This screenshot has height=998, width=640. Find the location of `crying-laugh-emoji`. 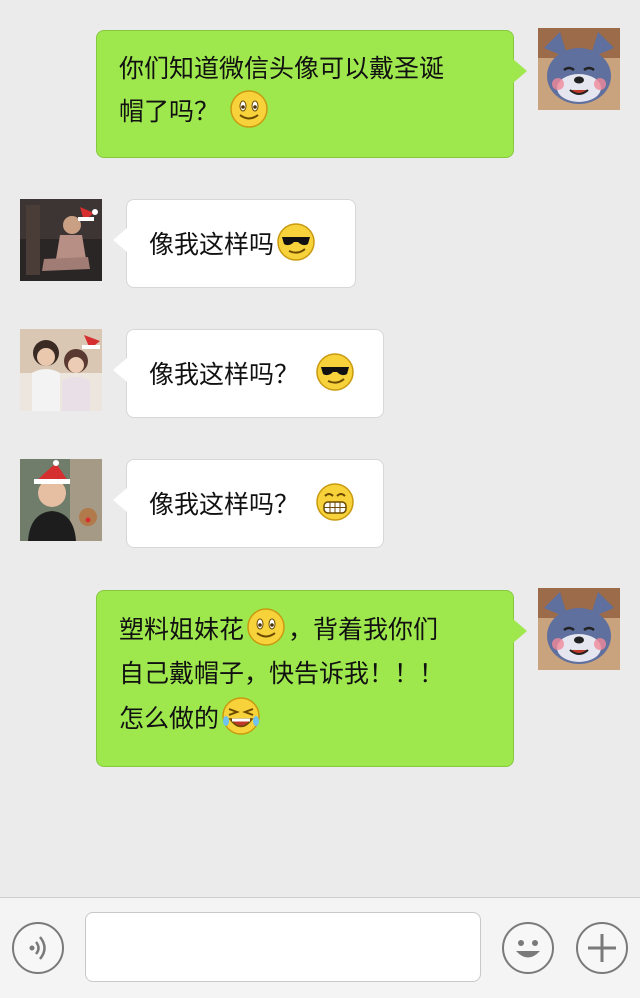

crying-laugh-emoji is located at coordinates (241, 716).